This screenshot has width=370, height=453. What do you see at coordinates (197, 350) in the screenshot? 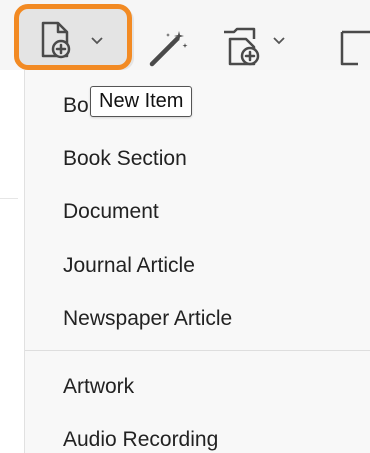
I see `menu-separator` at bounding box center [197, 350].